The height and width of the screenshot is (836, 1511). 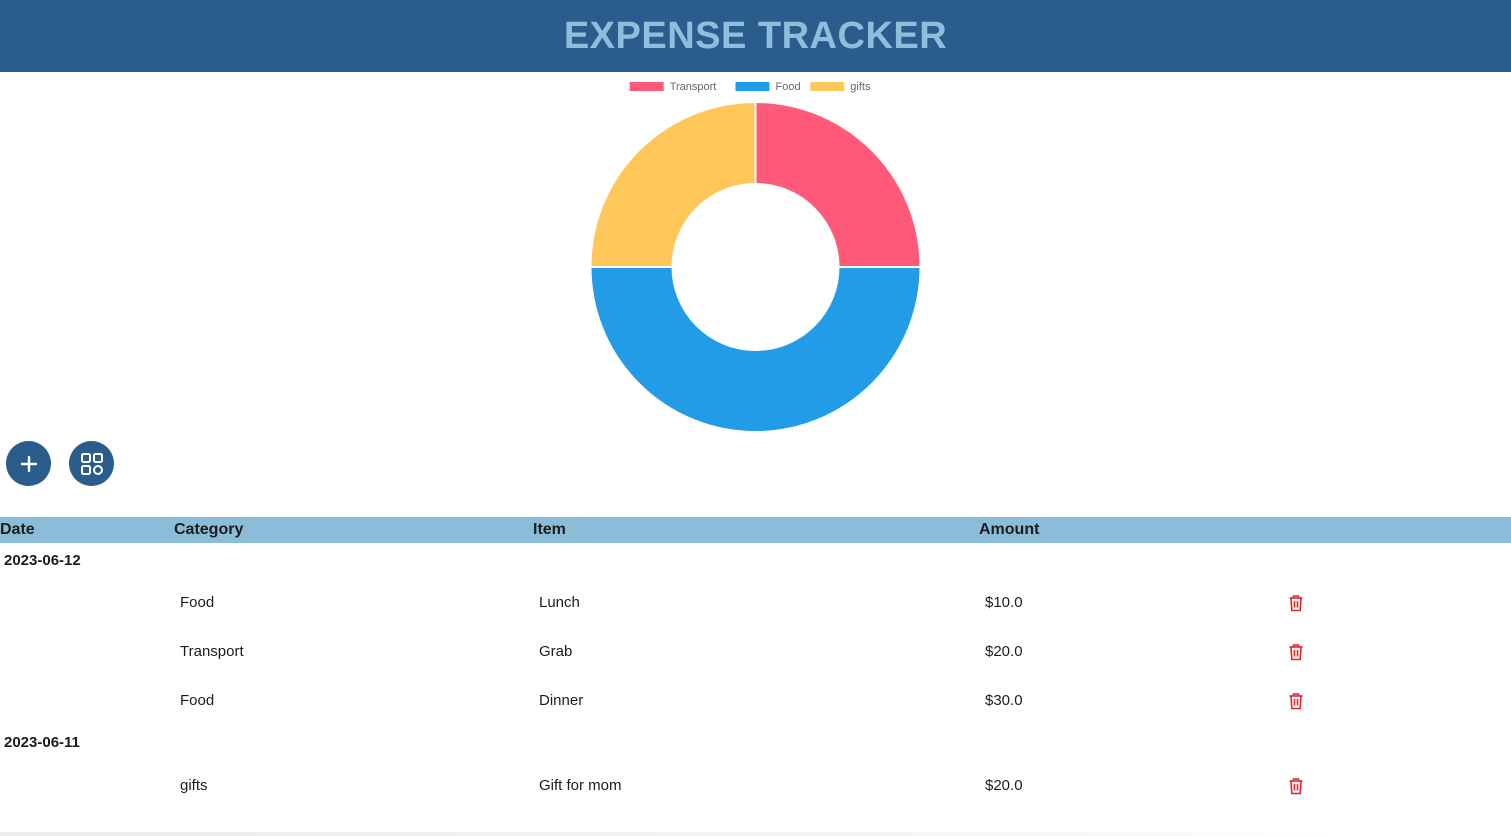 What do you see at coordinates (208, 530) in the screenshot?
I see `header-category: Category` at bounding box center [208, 530].